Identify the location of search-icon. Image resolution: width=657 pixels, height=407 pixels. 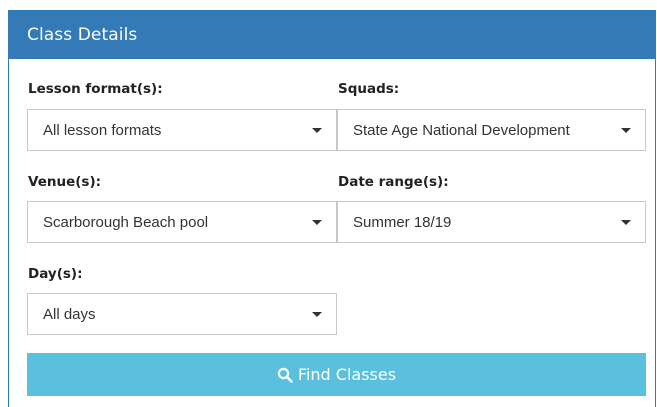
(285, 375).